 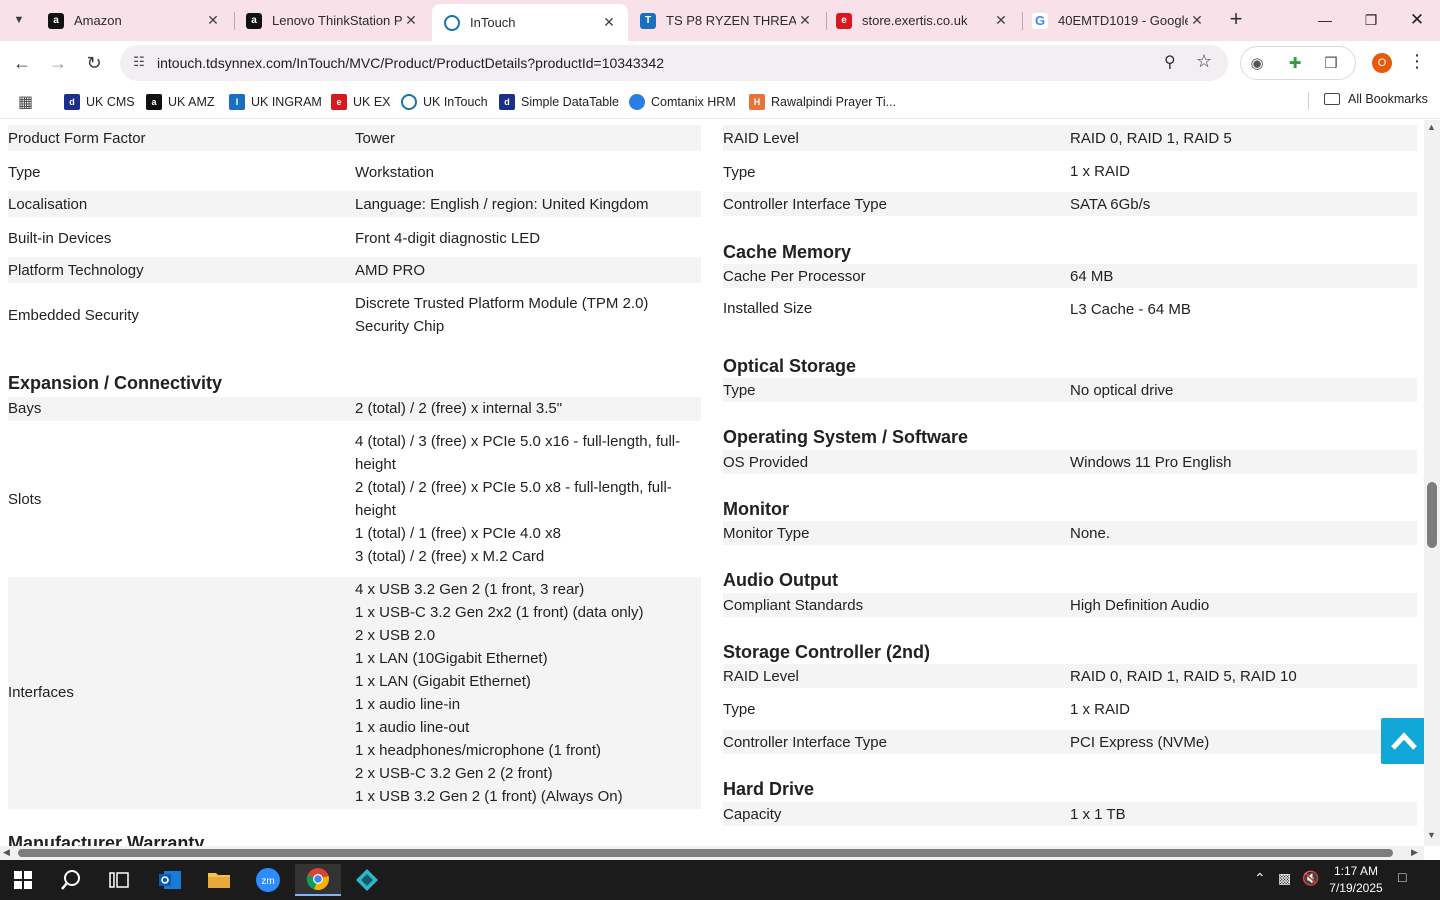 What do you see at coordinates (787, 252) in the screenshot?
I see `section-title-cache: Cache Memory` at bounding box center [787, 252].